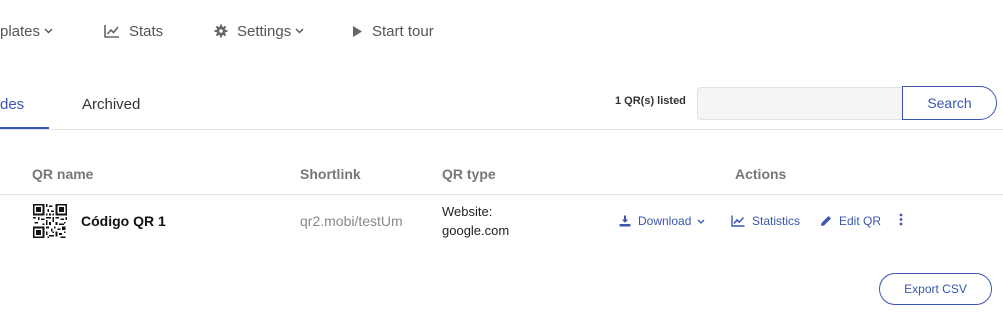 Image resolution: width=1003 pixels, height=314 pixels. What do you see at coordinates (330, 174) in the screenshot?
I see `column-header-shortlink: Shortlink` at bounding box center [330, 174].